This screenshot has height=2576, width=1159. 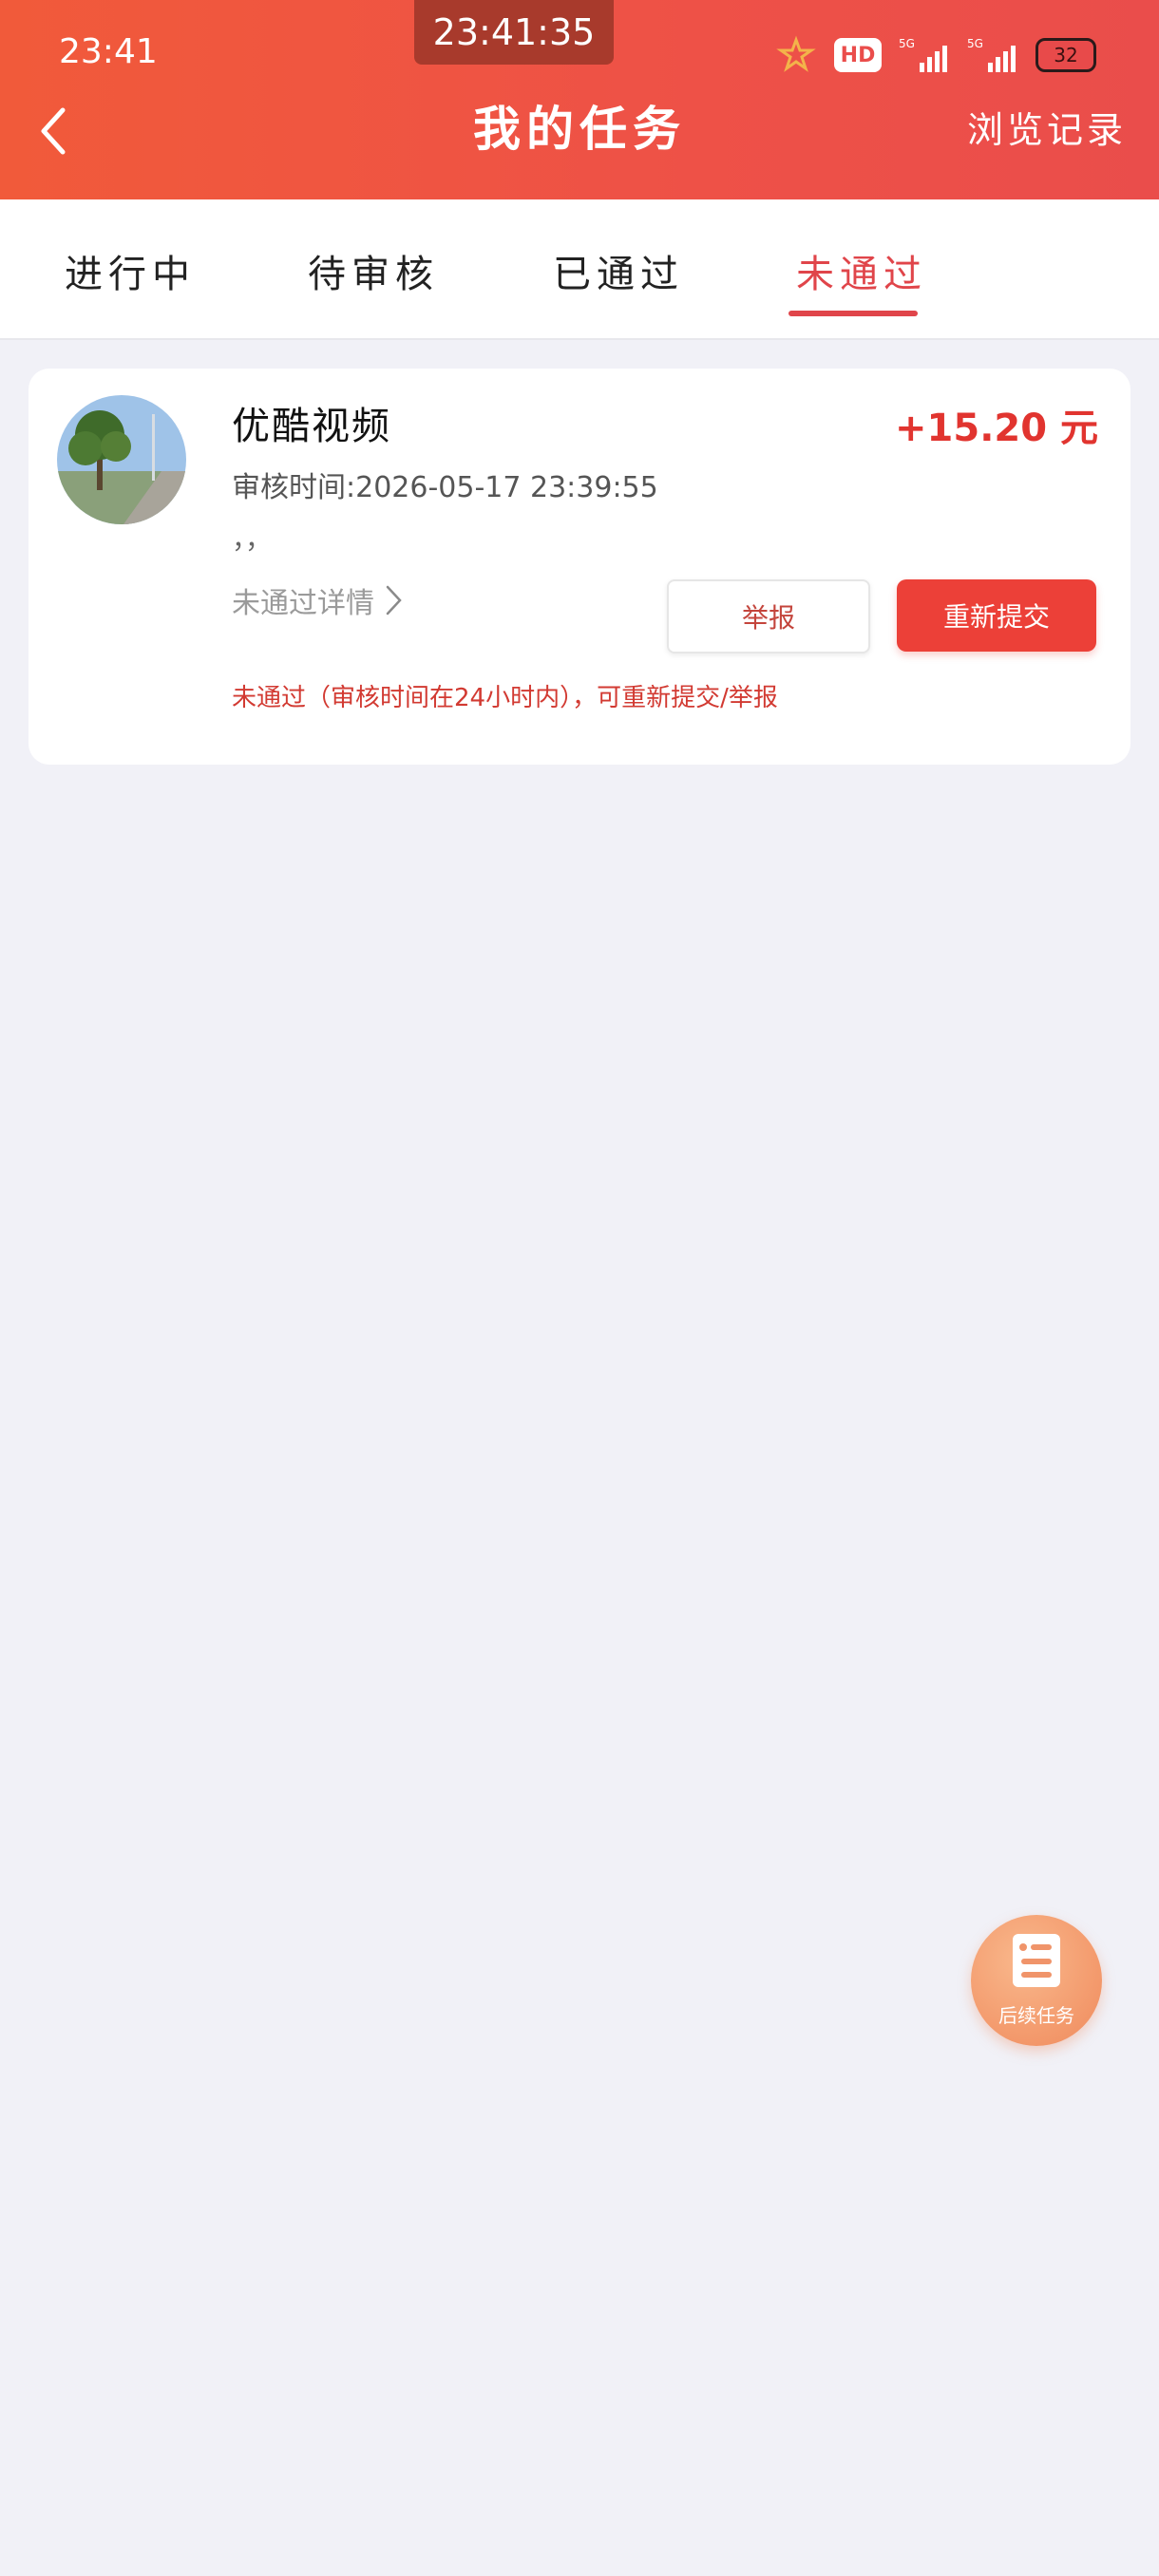 I want to click on review-time: 审核时间:2026-05-17 23:39:55, so click(x=445, y=487).